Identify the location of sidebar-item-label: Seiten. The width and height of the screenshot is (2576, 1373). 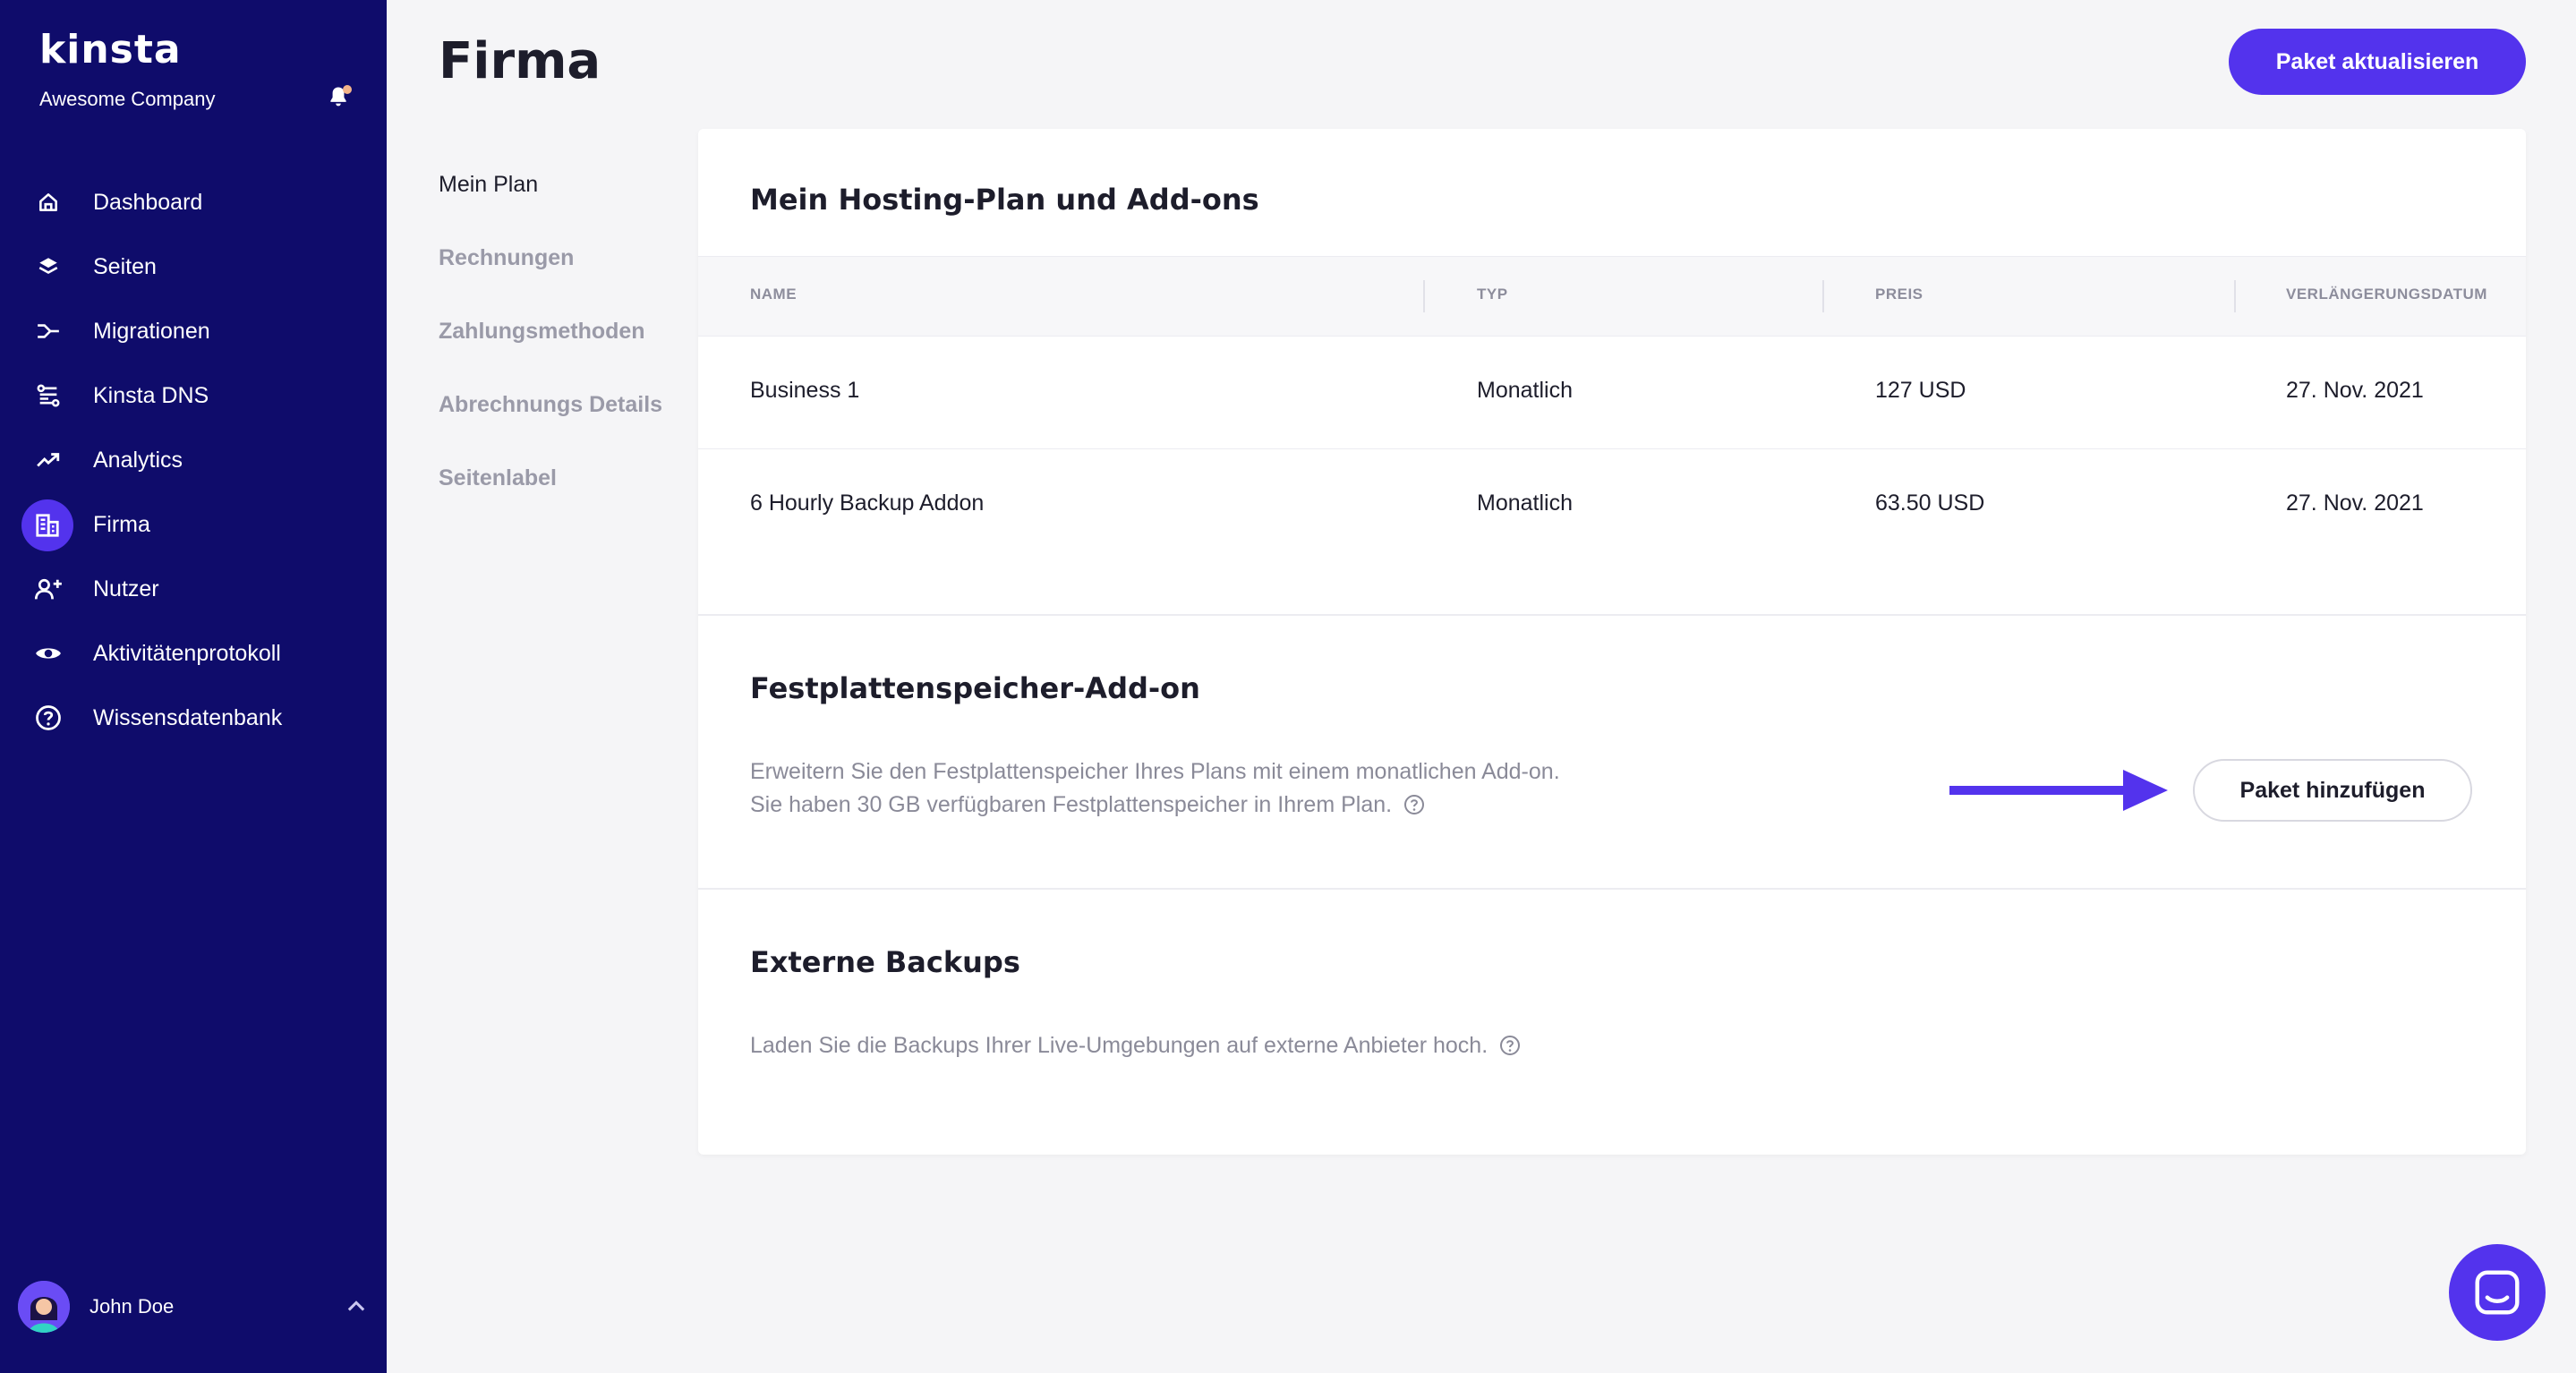
(125, 266).